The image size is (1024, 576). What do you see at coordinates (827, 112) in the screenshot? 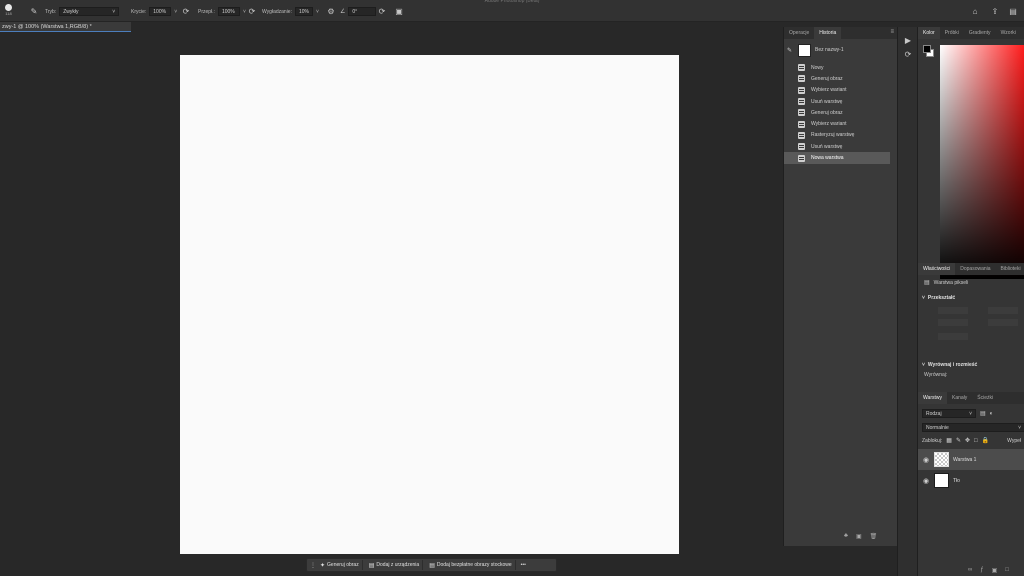
I see `history-item-label: Generuj obraz` at bounding box center [827, 112].